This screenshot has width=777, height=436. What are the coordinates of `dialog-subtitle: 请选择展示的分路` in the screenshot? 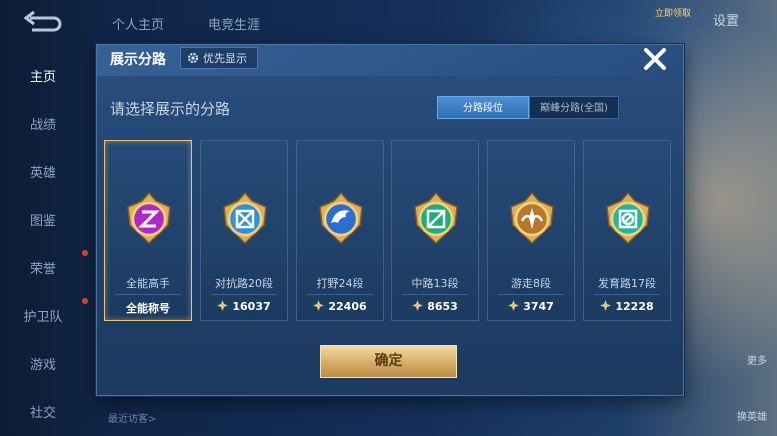 It's located at (170, 109).